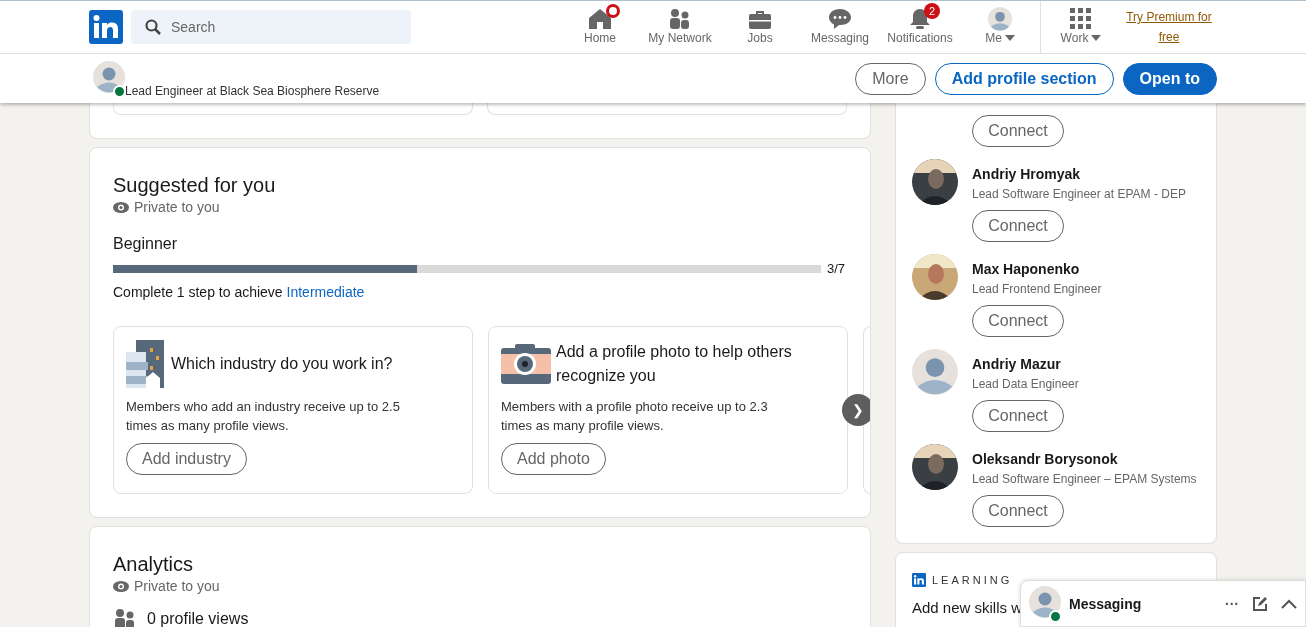 Image resolution: width=1306 pixels, height=627 pixels. Describe the element at coordinates (1024, 78) in the screenshot. I see `profile-button: Add profile section` at that location.